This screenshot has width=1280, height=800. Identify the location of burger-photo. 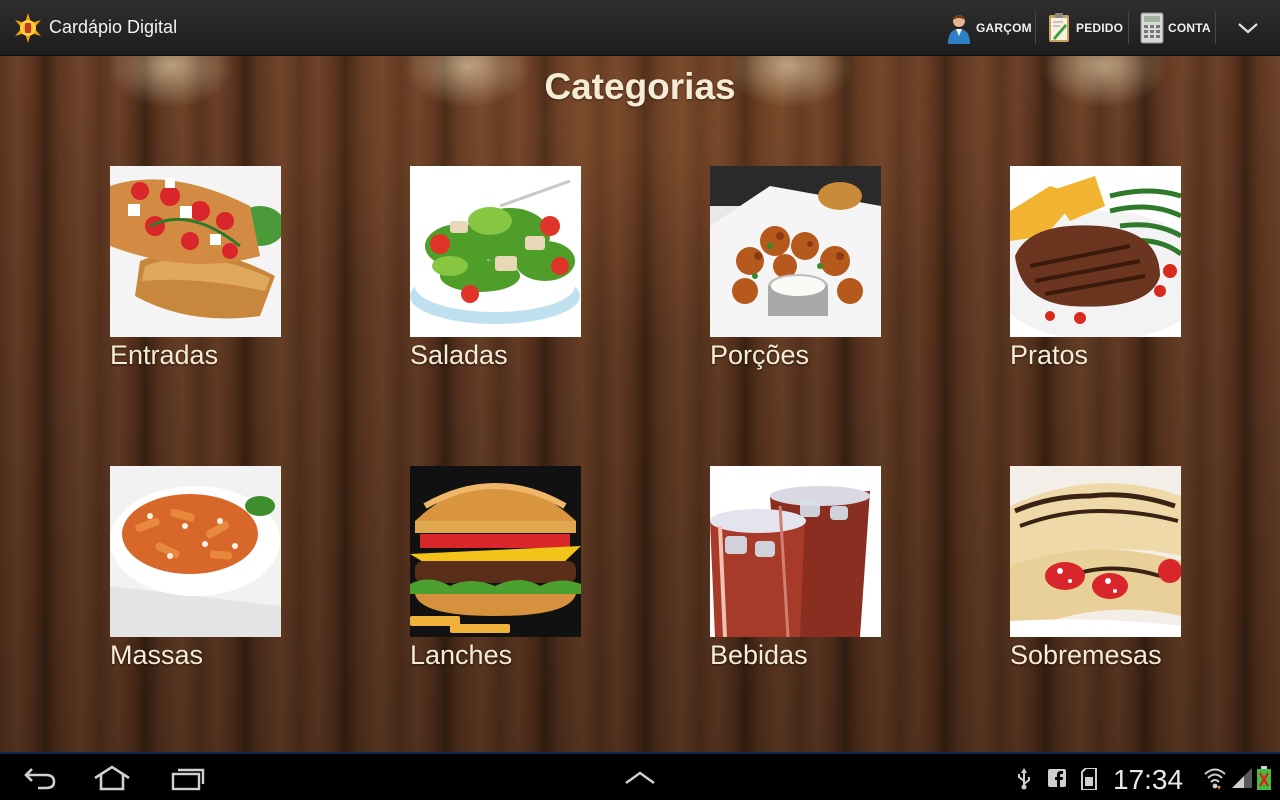
(495, 551).